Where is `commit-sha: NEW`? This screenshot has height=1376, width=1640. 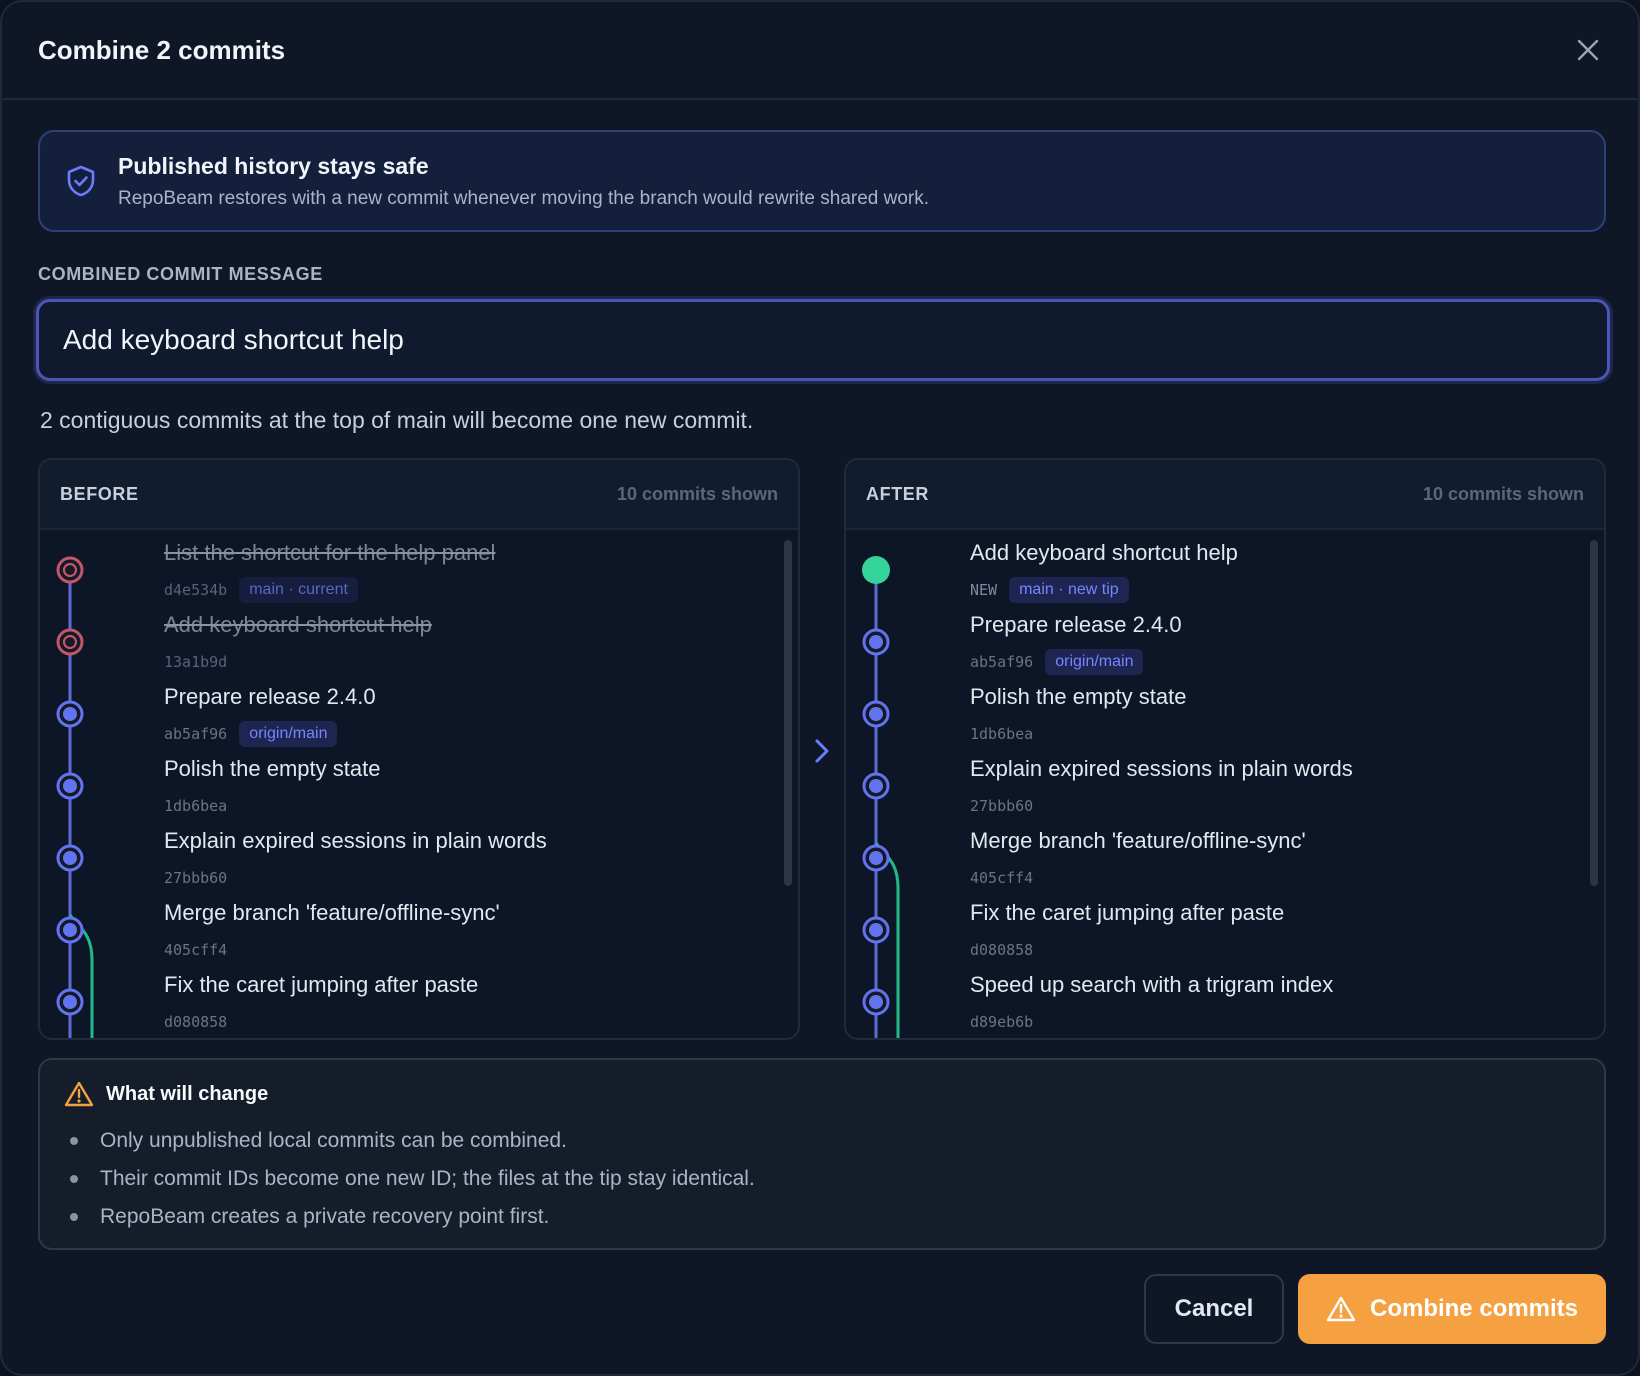
commit-sha: NEW is located at coordinates (984, 590).